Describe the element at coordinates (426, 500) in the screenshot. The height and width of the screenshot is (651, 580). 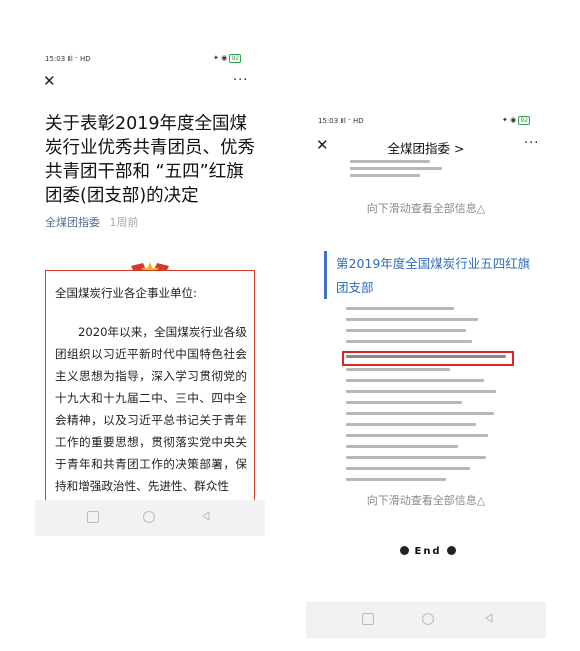
I see `scroll-hint-bottom: 向下滑动查看全部信息△` at that location.